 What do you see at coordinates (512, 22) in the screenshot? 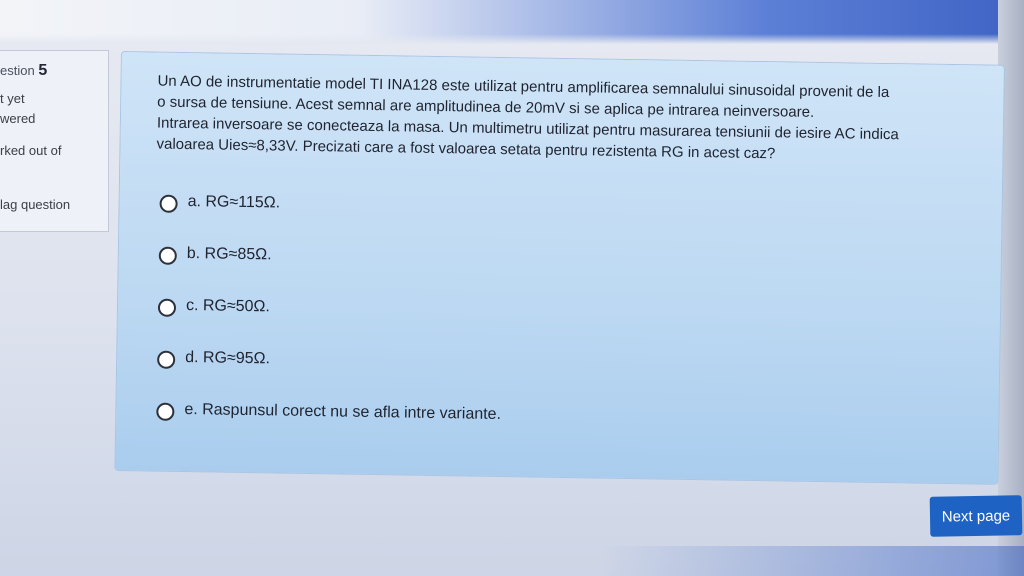
I see `page-header-band` at bounding box center [512, 22].